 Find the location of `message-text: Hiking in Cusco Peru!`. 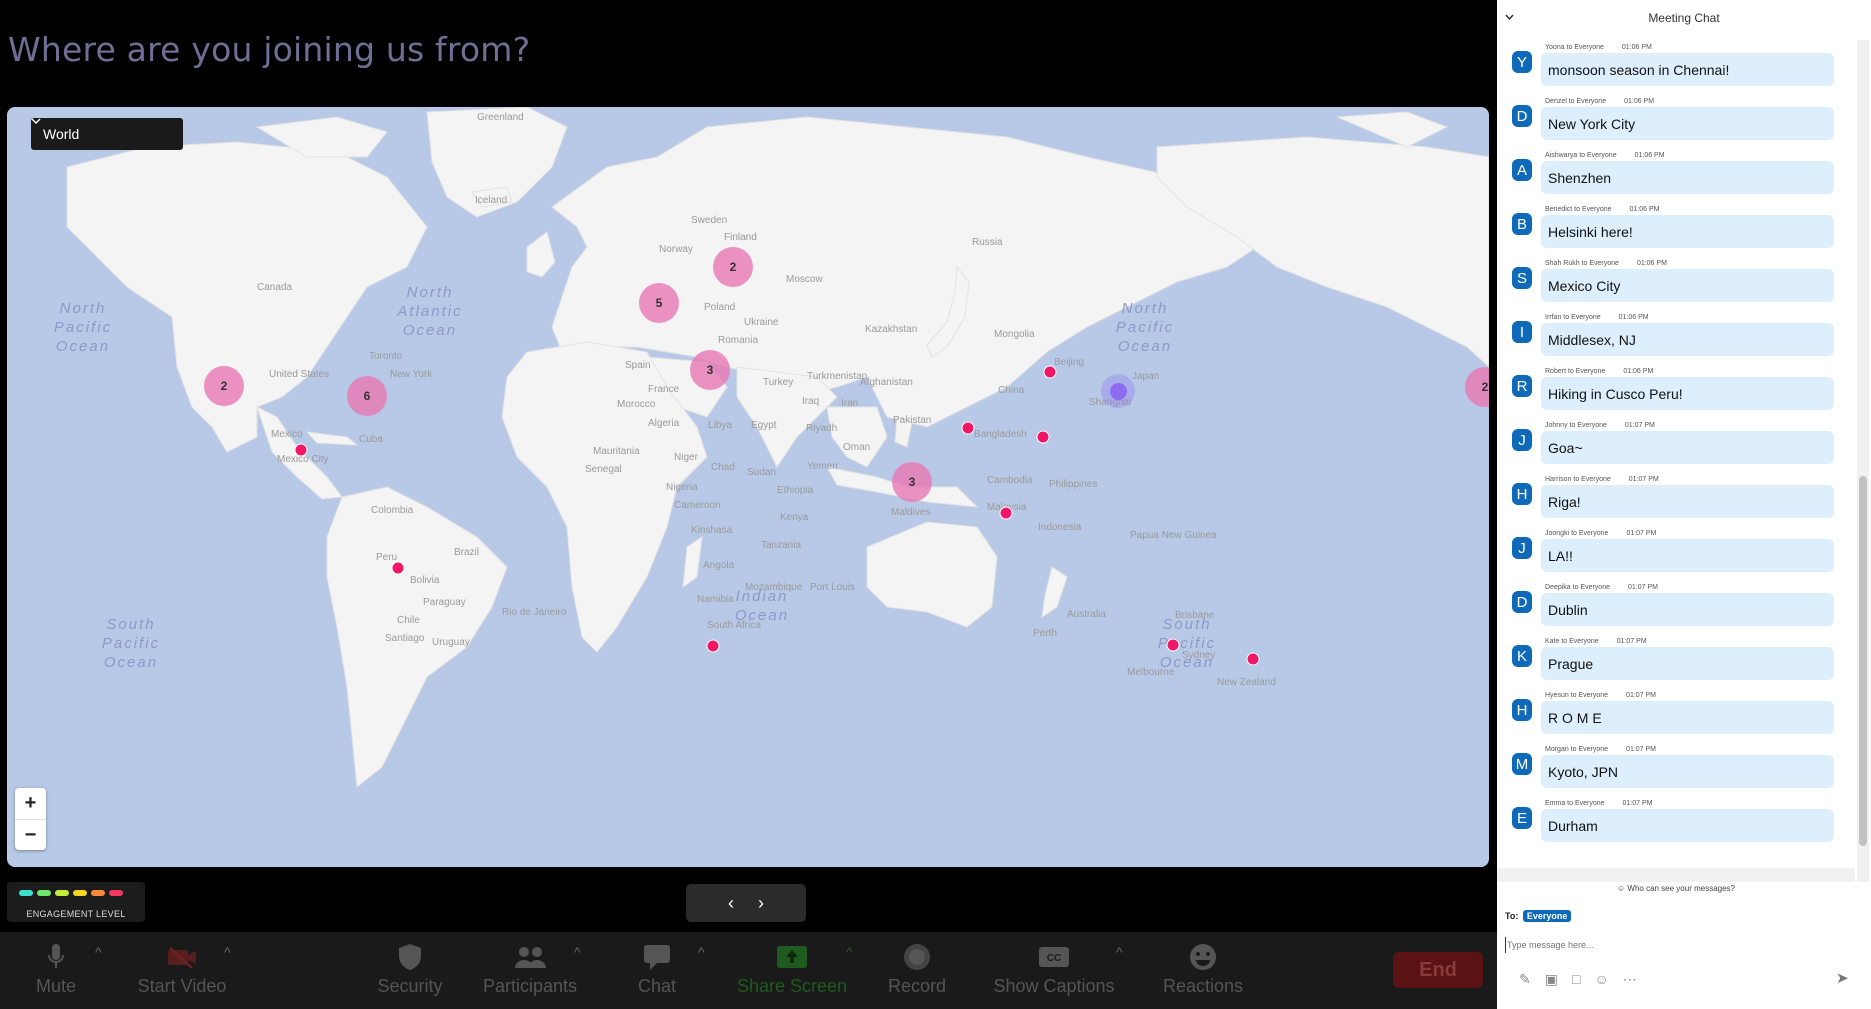

message-text: Hiking in Cusco Peru! is located at coordinates (1687, 393).